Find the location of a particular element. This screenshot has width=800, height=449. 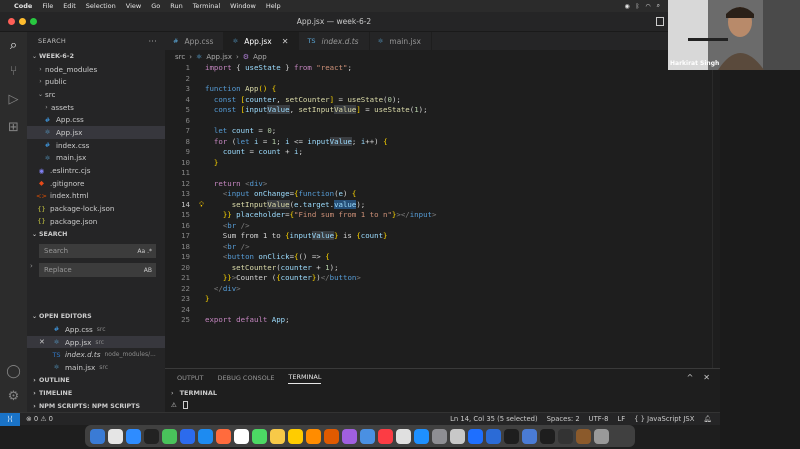

code-line: 23} is located at coordinates (442, 299).